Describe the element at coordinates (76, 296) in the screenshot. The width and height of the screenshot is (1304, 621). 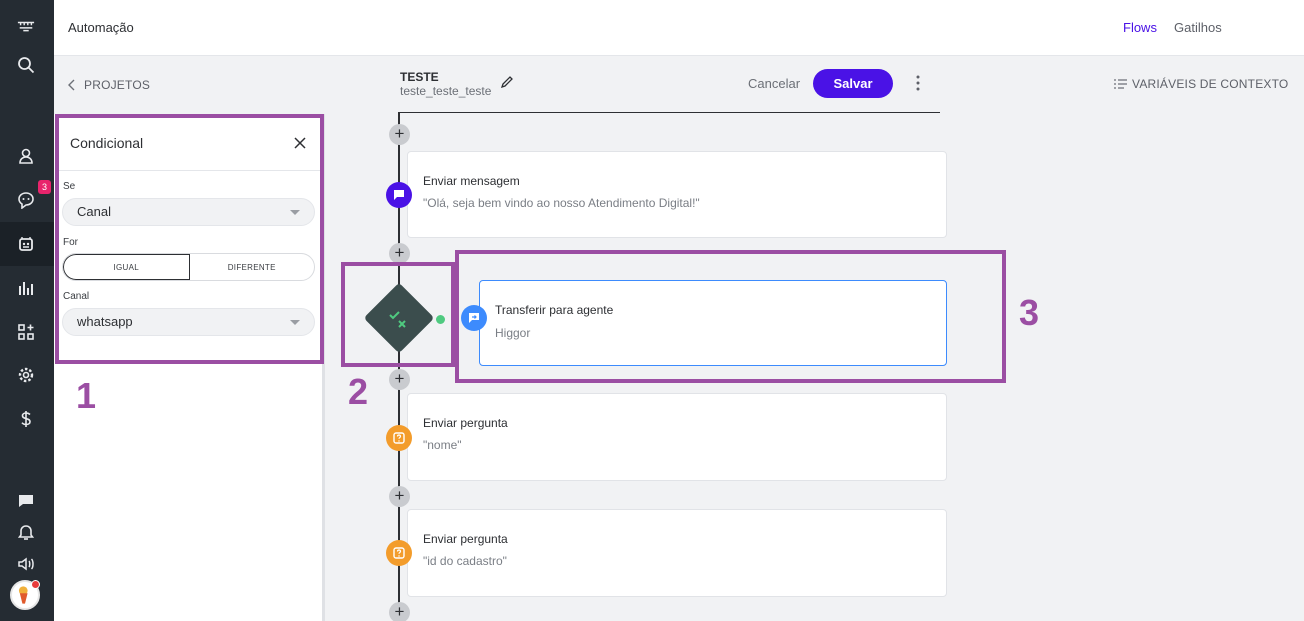
I see `channel-label: Canal` at that location.